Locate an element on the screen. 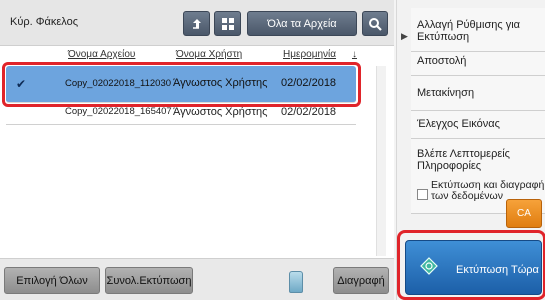 This screenshot has height=300, width=545. all-files-button: Όλα τα Αρχεία is located at coordinates (302, 23).